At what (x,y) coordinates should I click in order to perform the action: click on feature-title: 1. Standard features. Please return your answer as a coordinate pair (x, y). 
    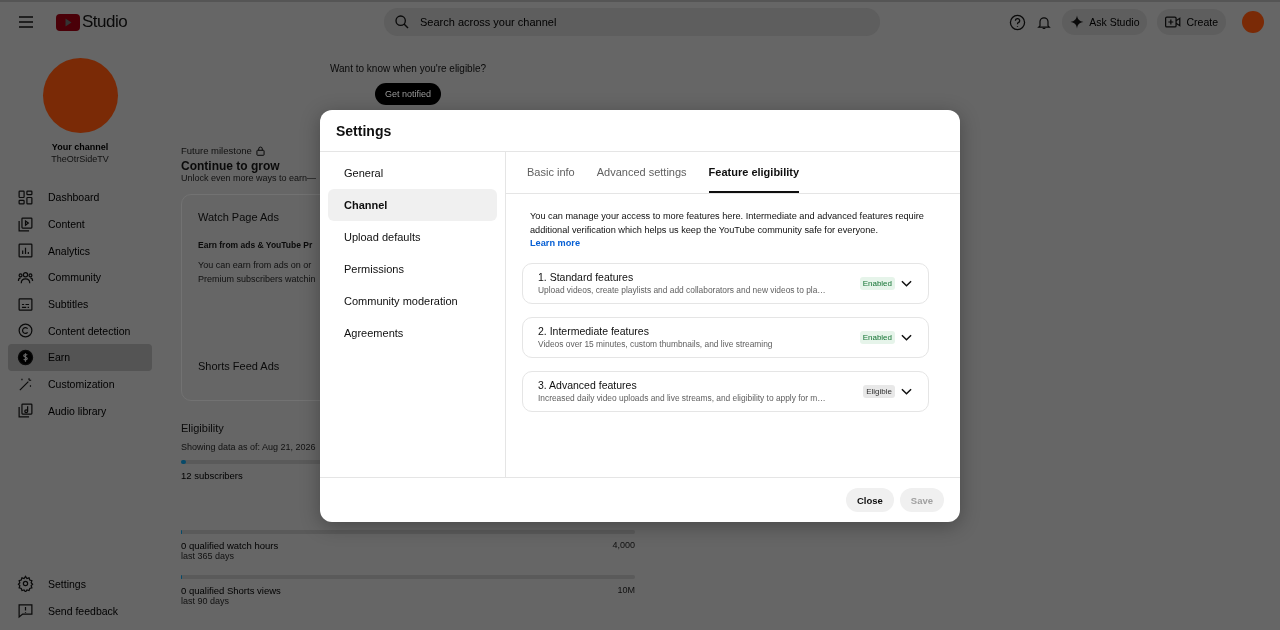
    Looking at the image, I should click on (586, 277).